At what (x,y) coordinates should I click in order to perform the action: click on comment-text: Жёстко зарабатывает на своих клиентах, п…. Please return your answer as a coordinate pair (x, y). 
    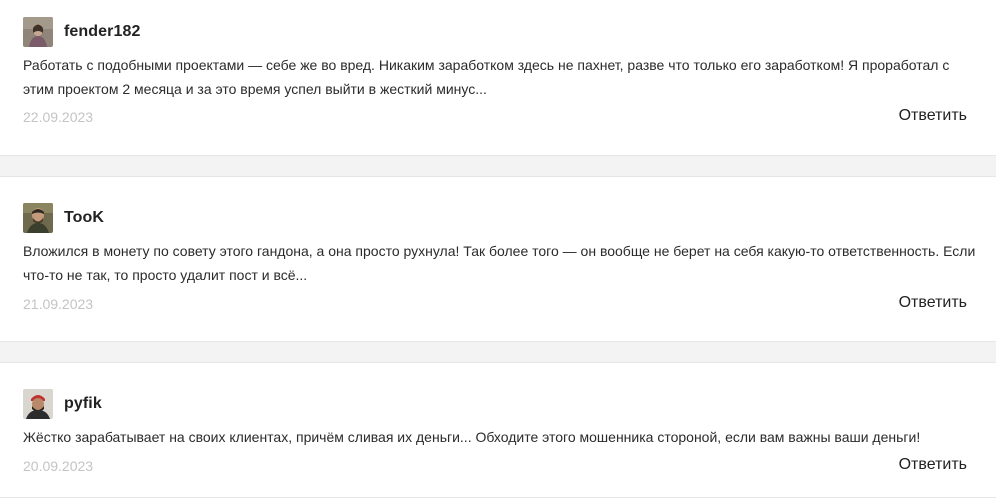
    Looking at the image, I should click on (472, 437).